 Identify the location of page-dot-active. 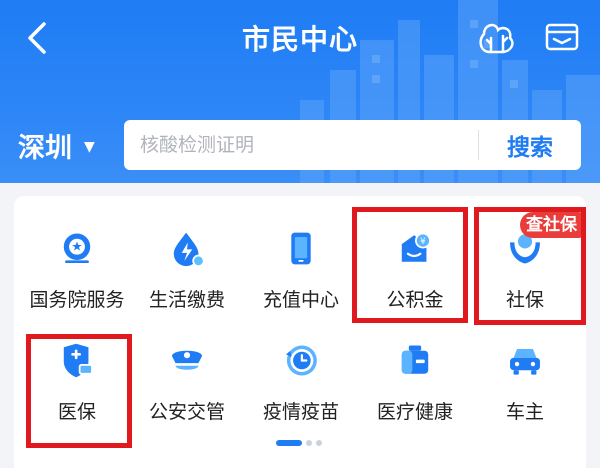
(289, 443).